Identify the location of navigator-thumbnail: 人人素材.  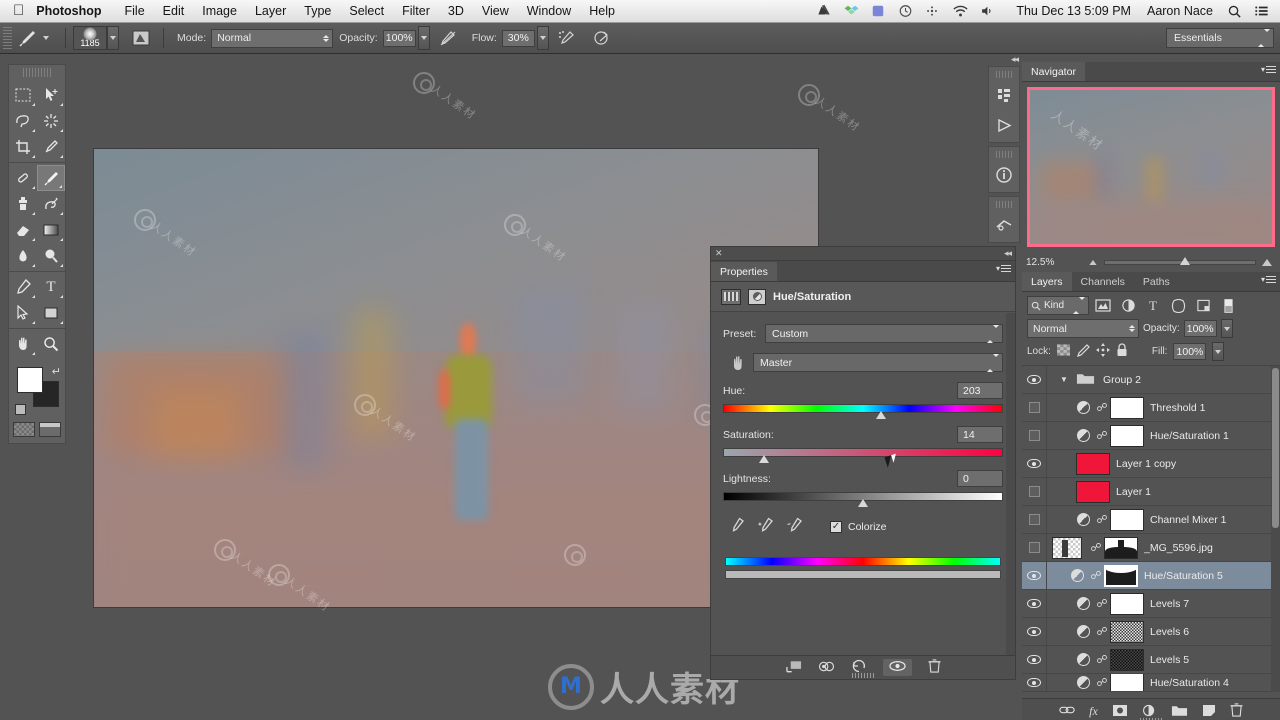
(1151, 167).